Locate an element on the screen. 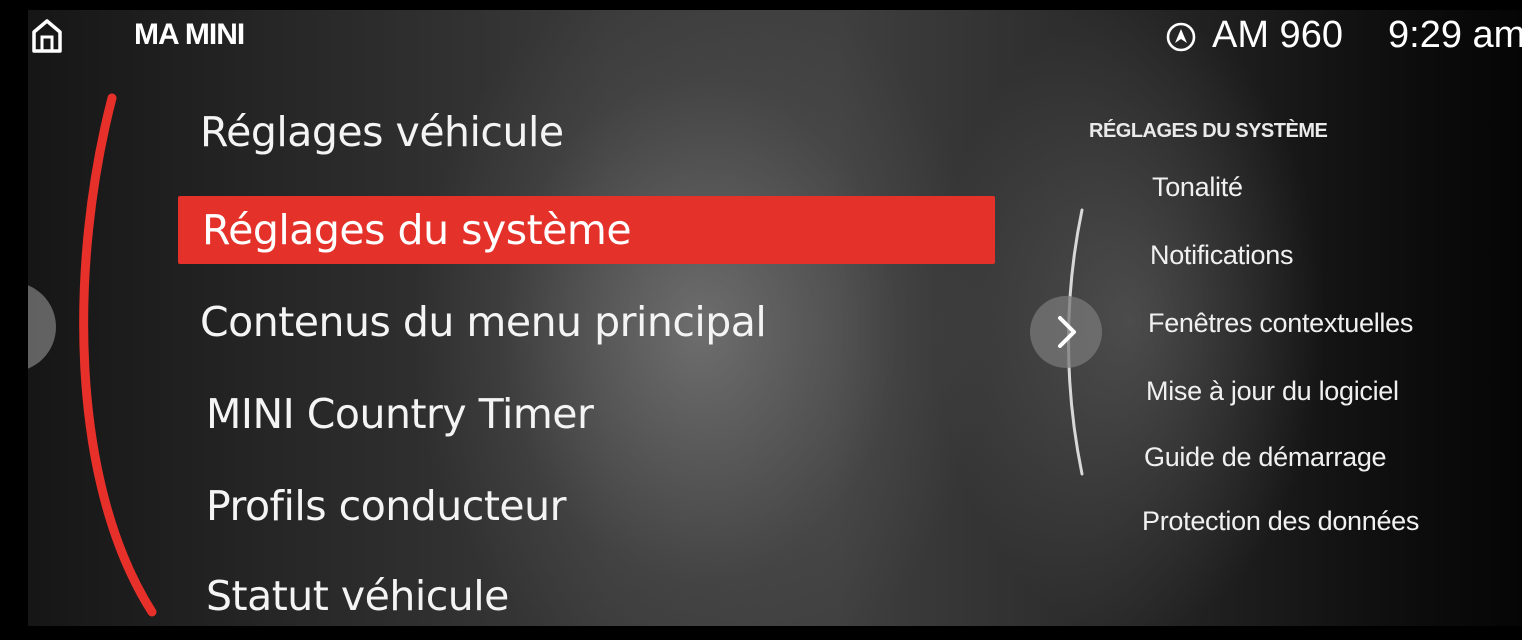 The width and height of the screenshot is (1522, 640). open-submenu-button is located at coordinates (1066, 332).